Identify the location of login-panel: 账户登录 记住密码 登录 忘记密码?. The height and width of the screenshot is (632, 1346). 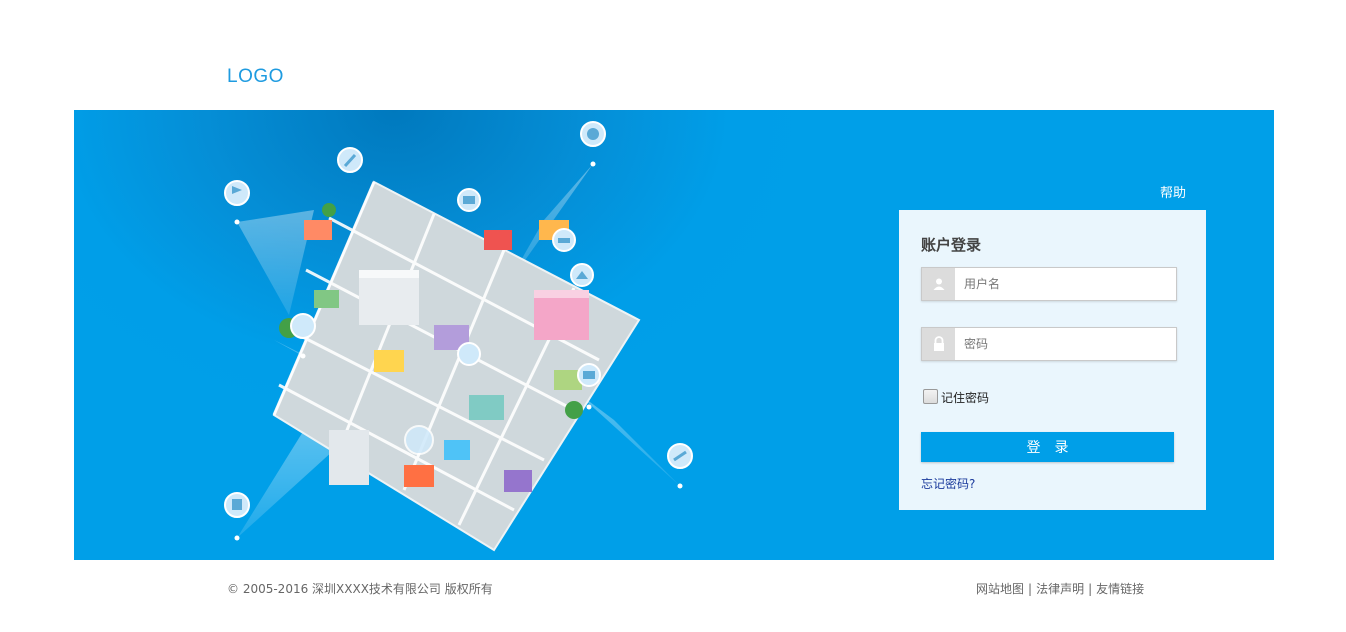
(1052, 360).